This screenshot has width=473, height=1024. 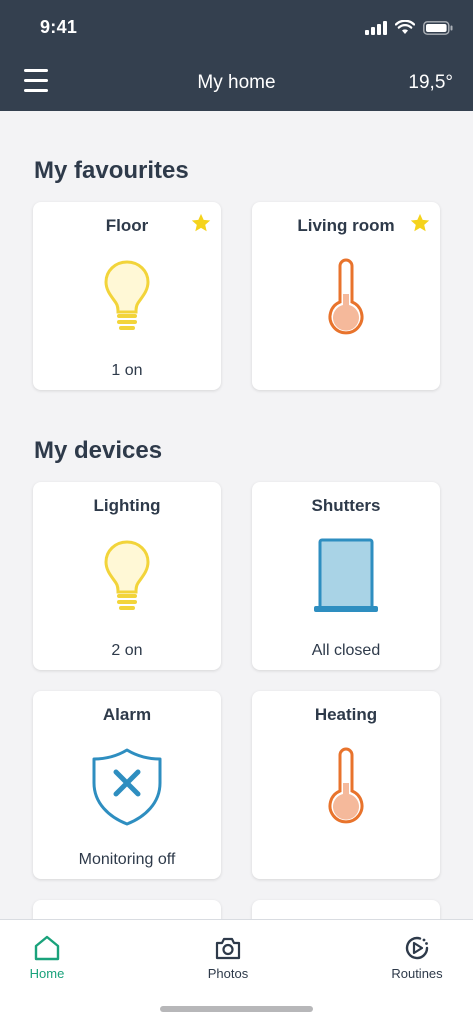 What do you see at coordinates (417, 948) in the screenshot?
I see `routines-icon` at bounding box center [417, 948].